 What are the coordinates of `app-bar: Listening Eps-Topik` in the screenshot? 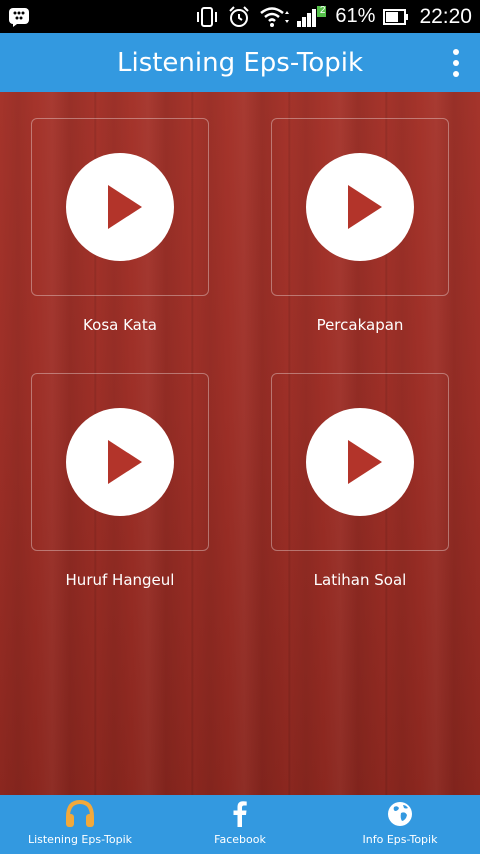 It's located at (240, 62).